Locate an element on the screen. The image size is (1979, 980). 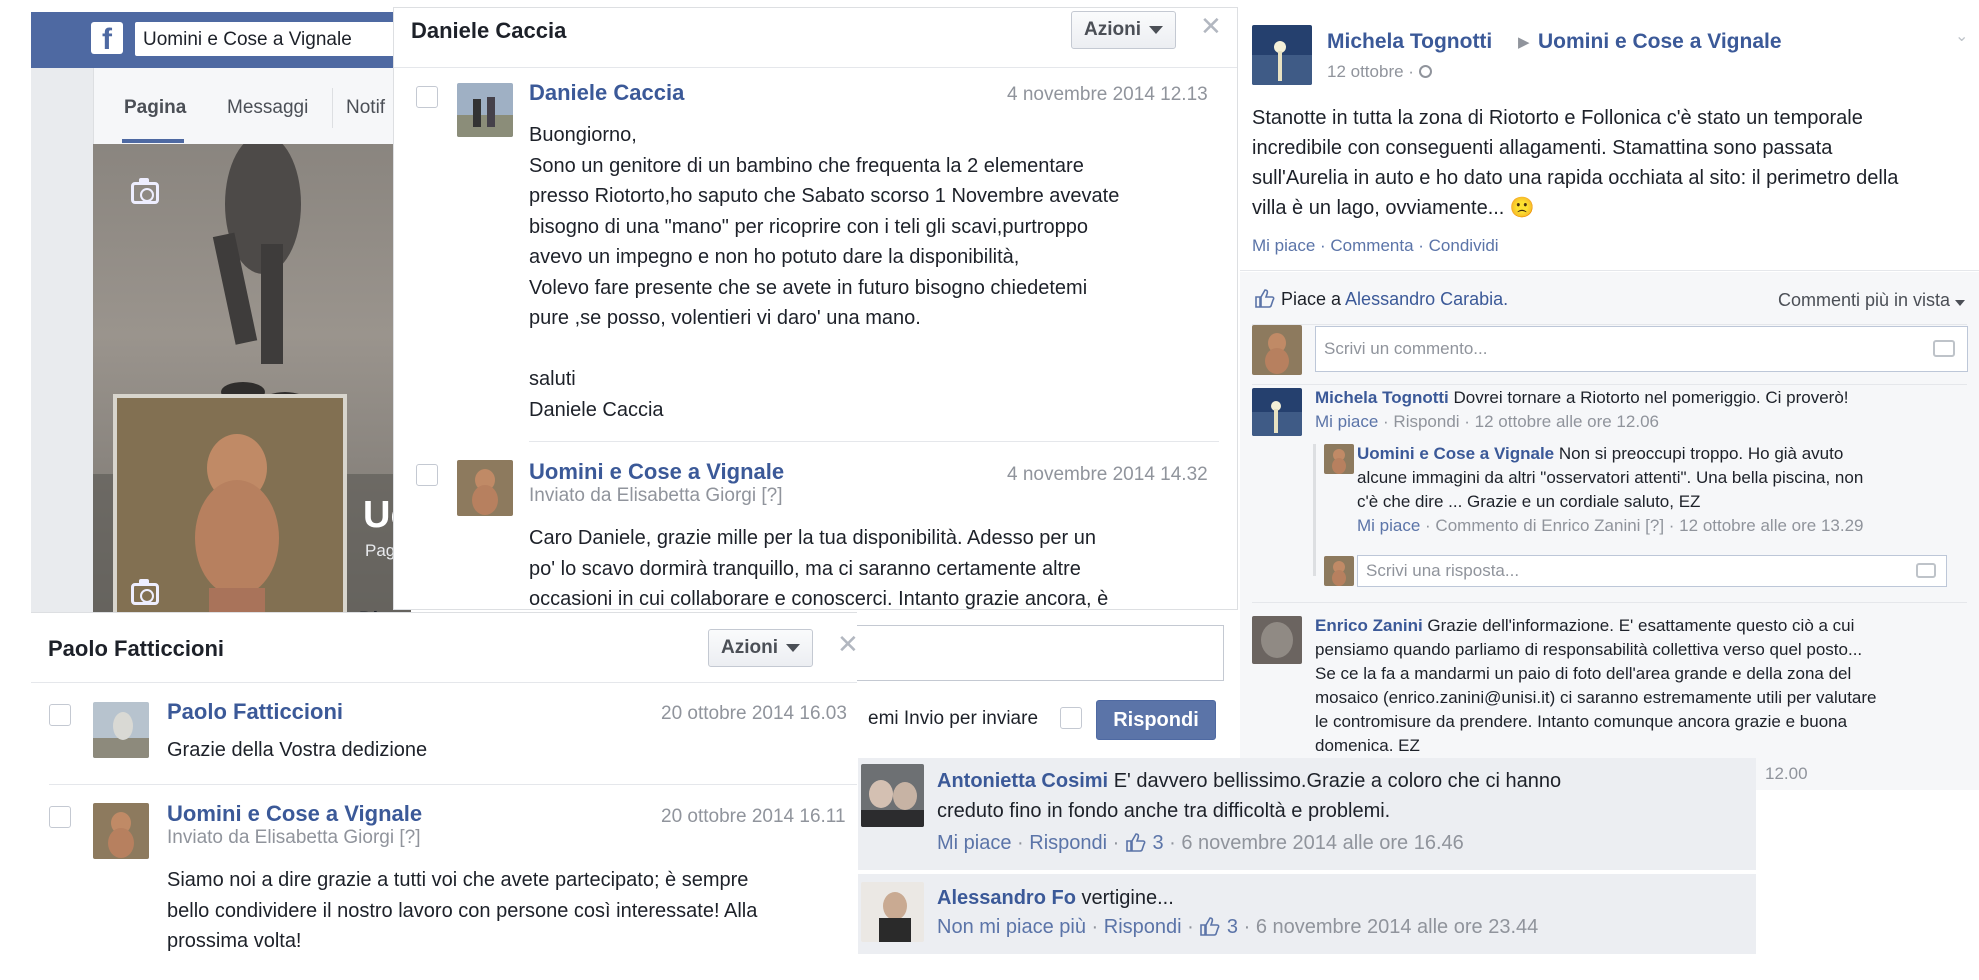
fb-top-bar: f Uomini e Cose a Vignale is located at coordinates (221, 40).